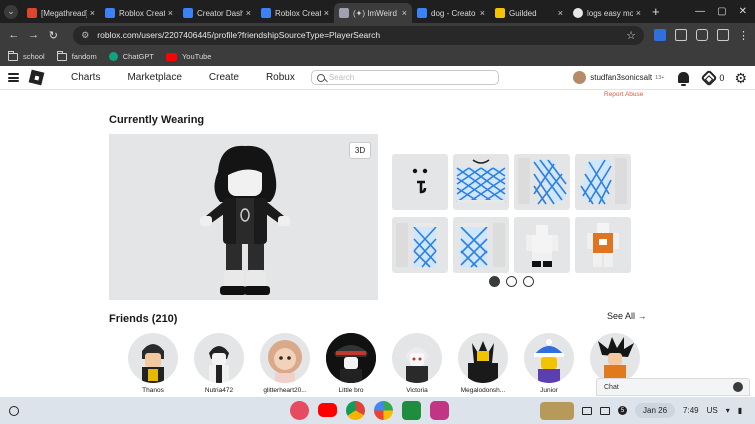  I want to click on friend-item: Thanos, so click(153, 363).